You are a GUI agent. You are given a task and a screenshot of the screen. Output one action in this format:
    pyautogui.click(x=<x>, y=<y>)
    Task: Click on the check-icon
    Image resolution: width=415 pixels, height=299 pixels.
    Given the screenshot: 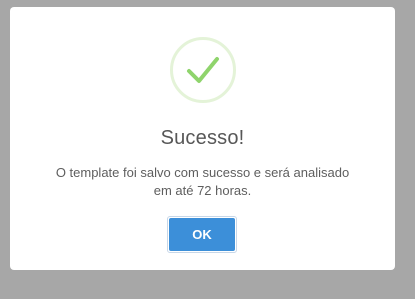 What is the action you would take?
    pyautogui.click(x=203, y=70)
    